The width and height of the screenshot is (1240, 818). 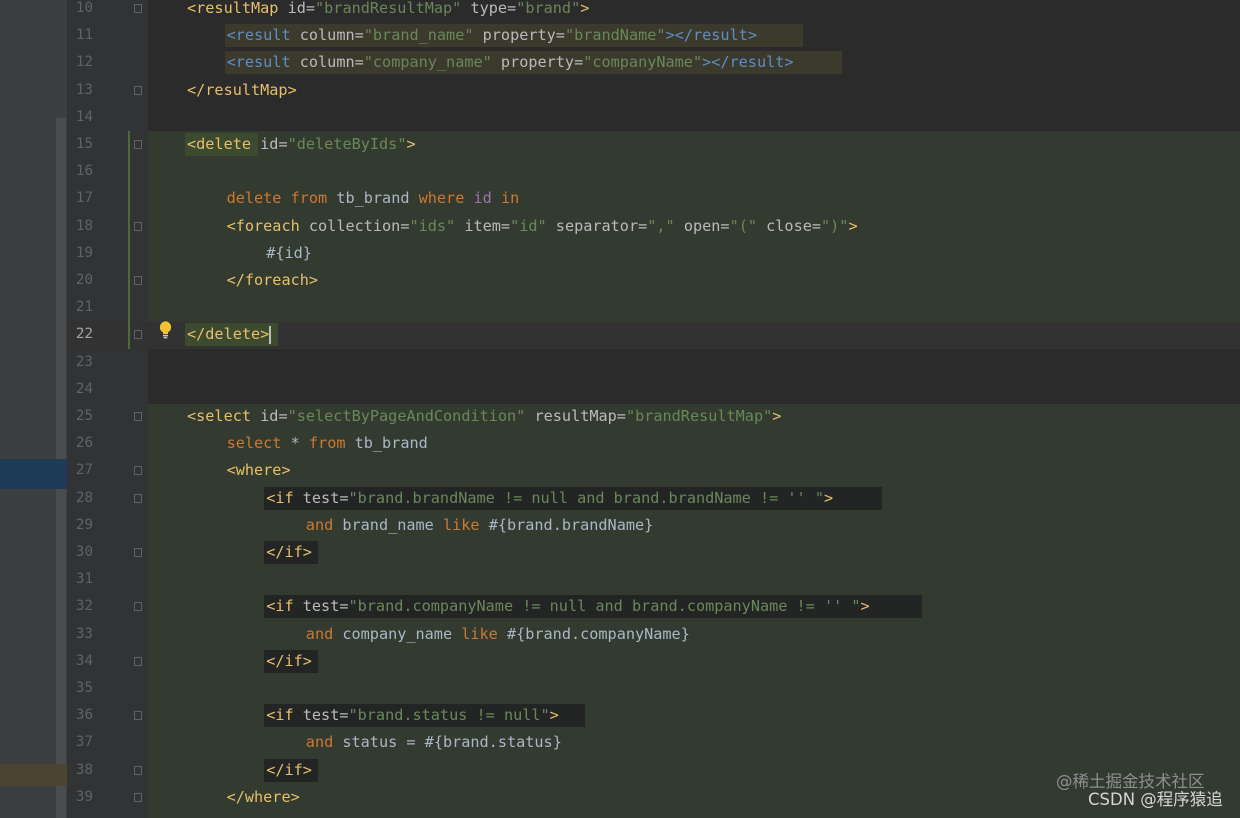 What do you see at coordinates (84, 307) in the screenshot?
I see `line-number: 21` at bounding box center [84, 307].